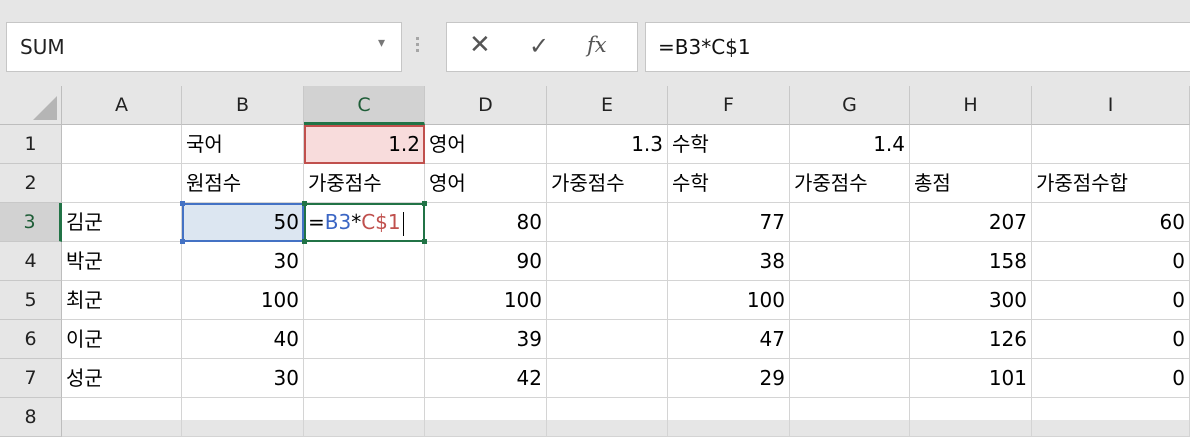  I want to click on range-handle-b3-tl, so click(182, 203).